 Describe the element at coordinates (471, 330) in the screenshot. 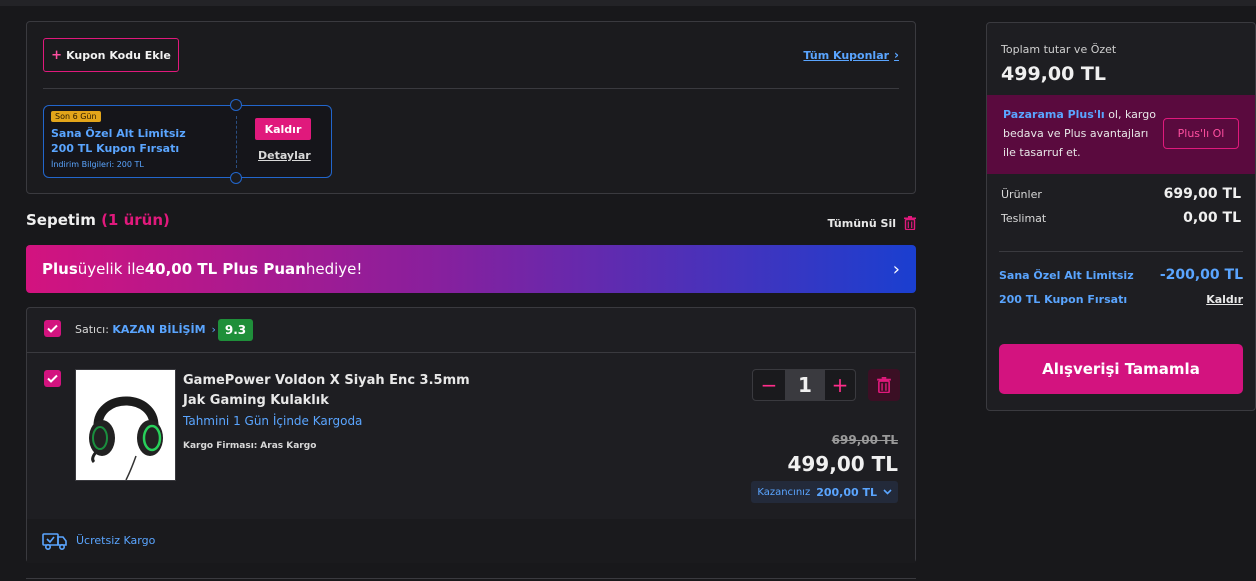

I see `seller-row: Satıcı: KAZAN BİLİŞİM › 9.3` at that location.